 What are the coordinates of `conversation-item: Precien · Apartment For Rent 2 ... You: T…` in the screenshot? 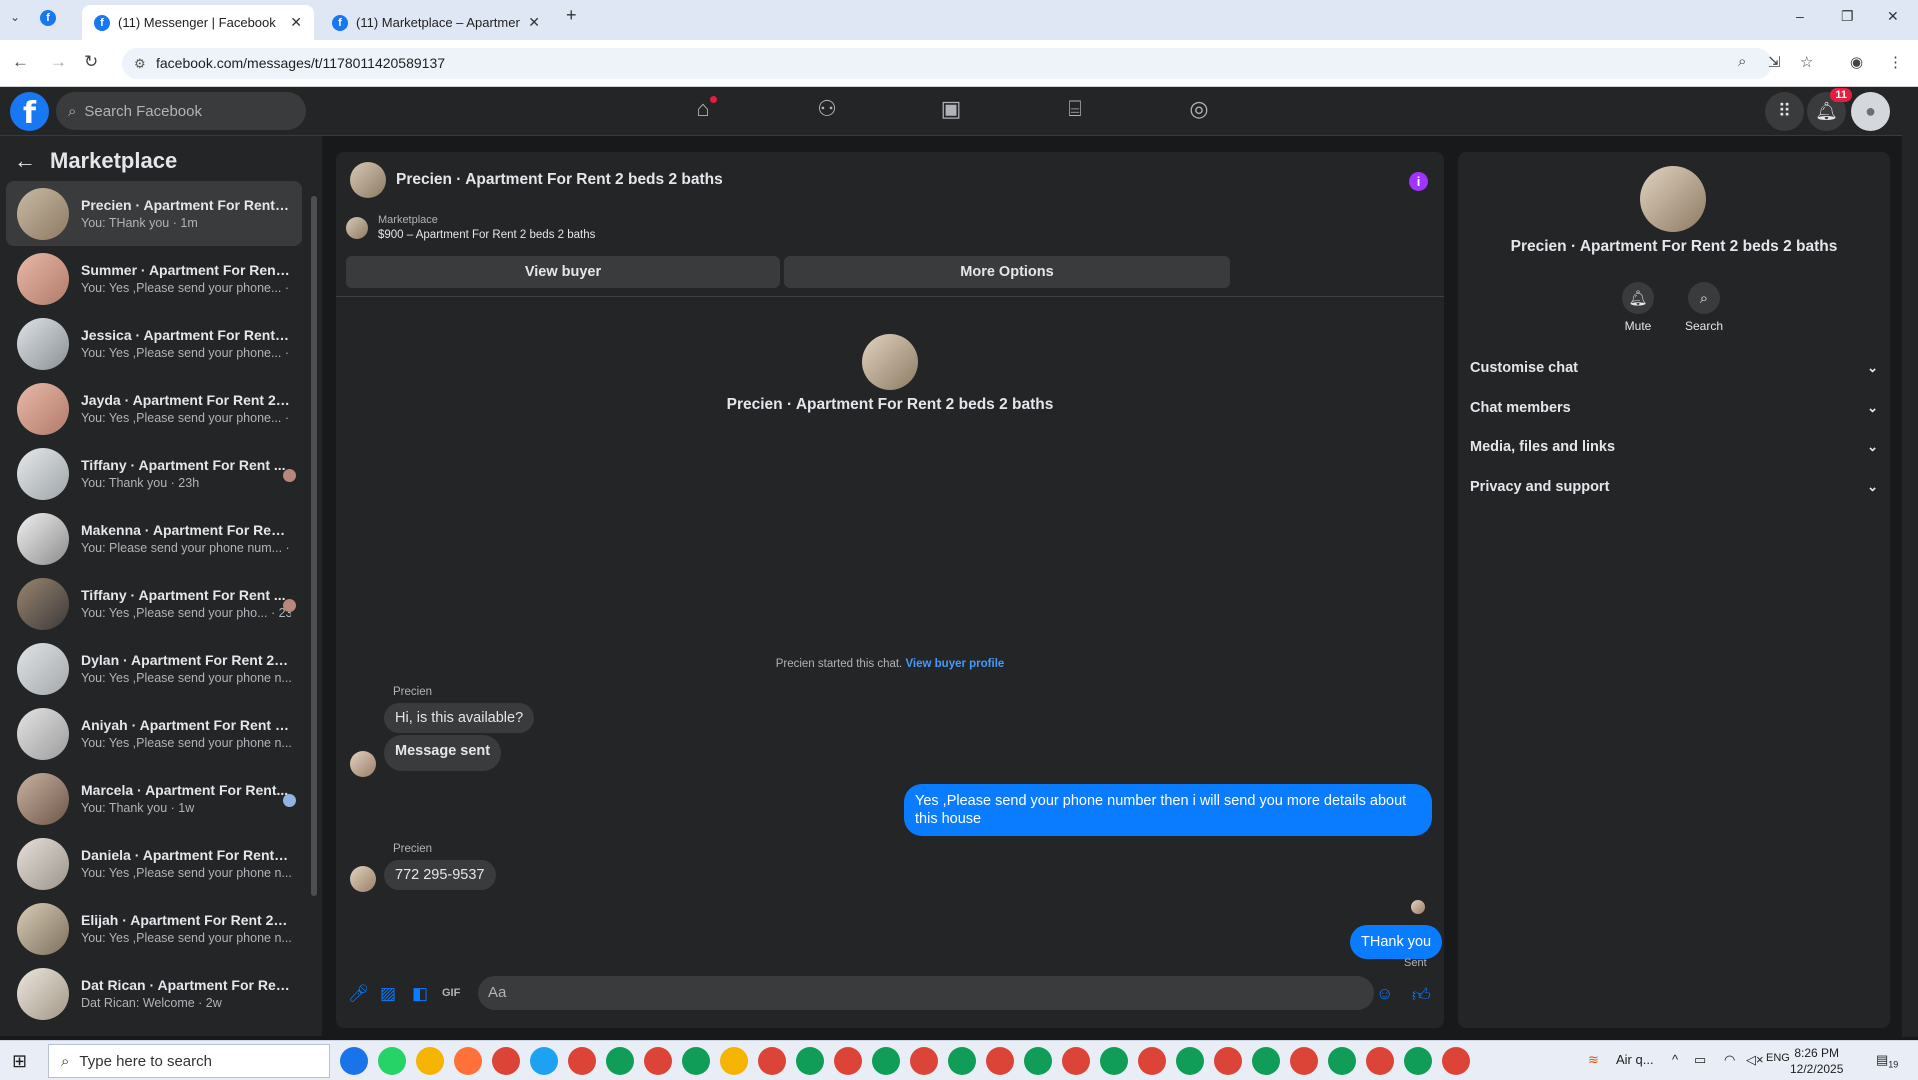 It's located at (154, 213).